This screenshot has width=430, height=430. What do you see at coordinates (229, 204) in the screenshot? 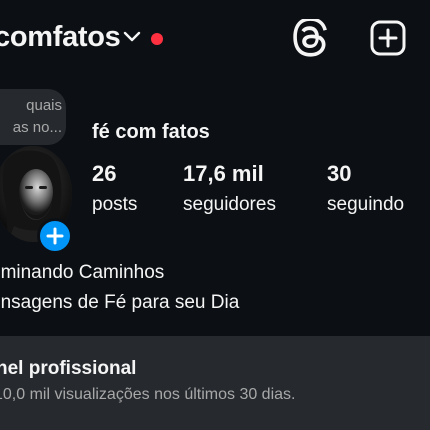
I see `stat-followers-label: seguidores` at bounding box center [229, 204].